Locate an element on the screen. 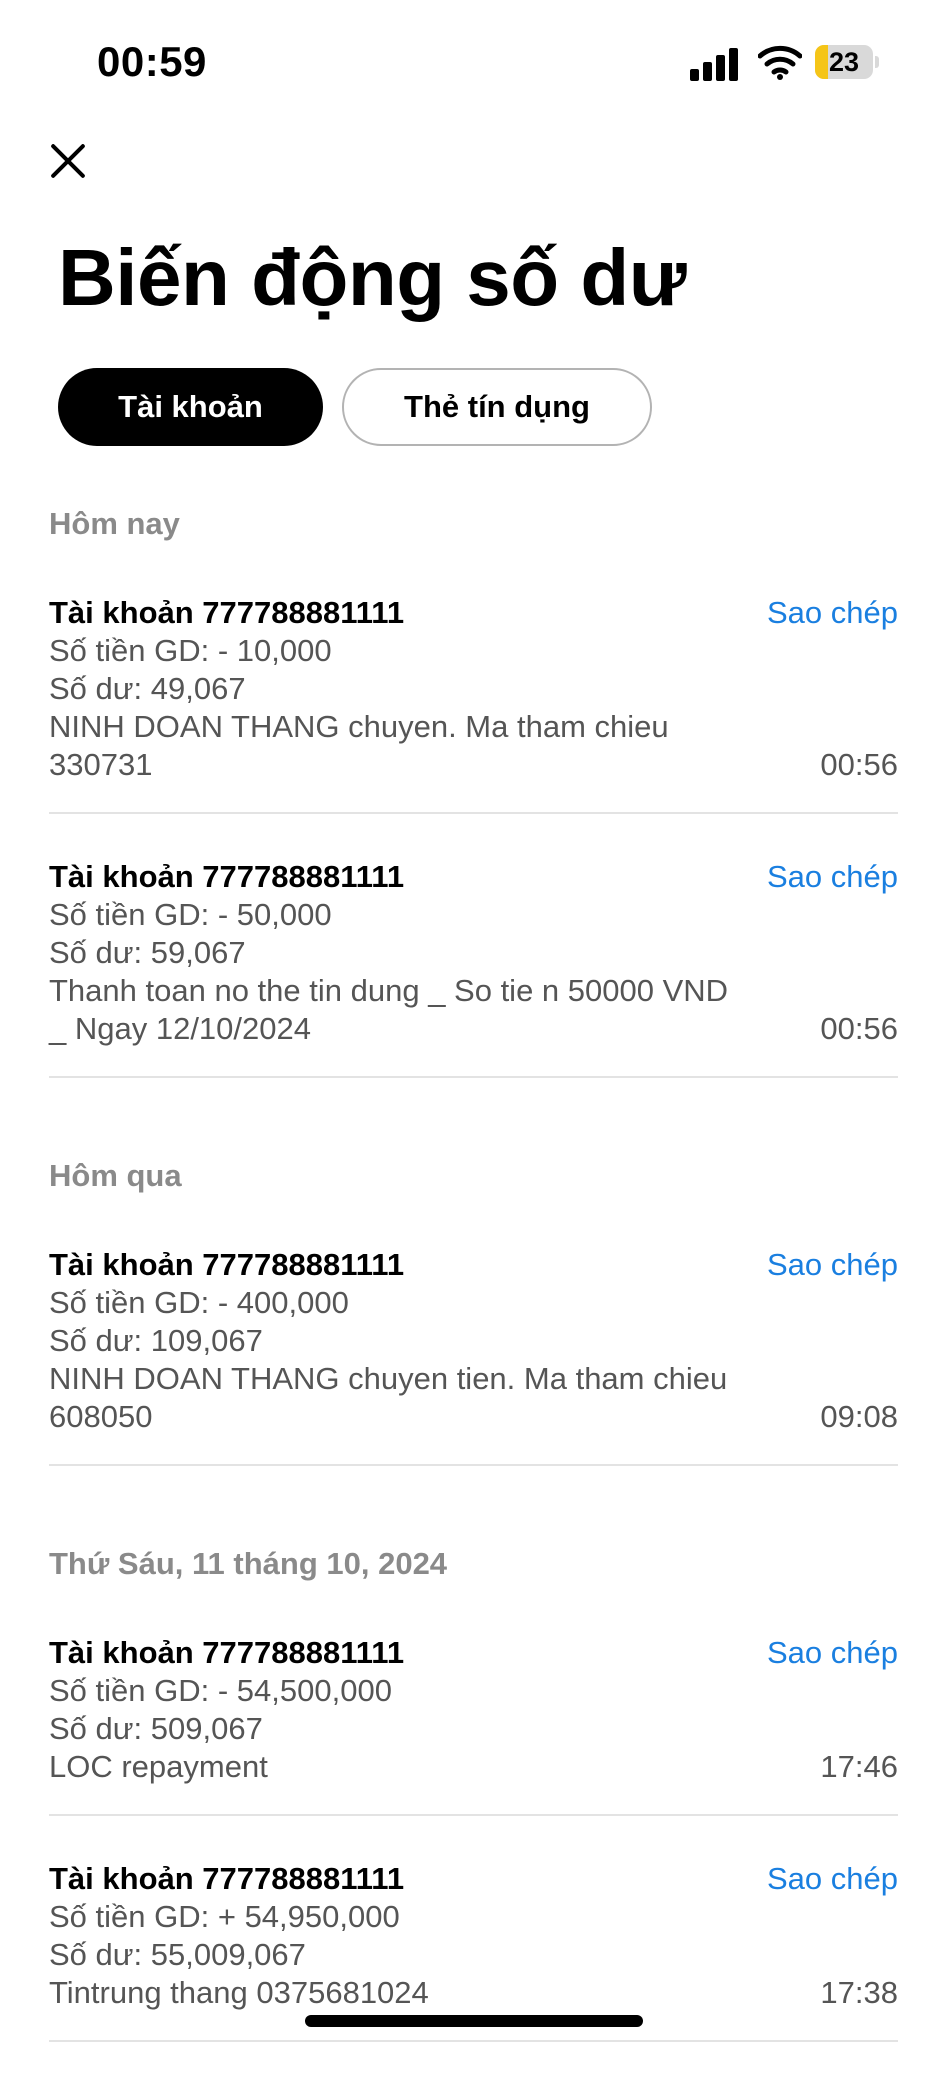  transaction-amount: Số tiền GD: - 54,500,000 is located at coordinates (220, 1690).